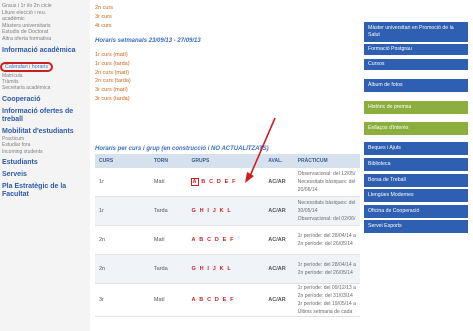 Image resolution: width=473 pixels, height=331 pixels. I want to click on sidebar-button: Biblioteca, so click(416, 164).